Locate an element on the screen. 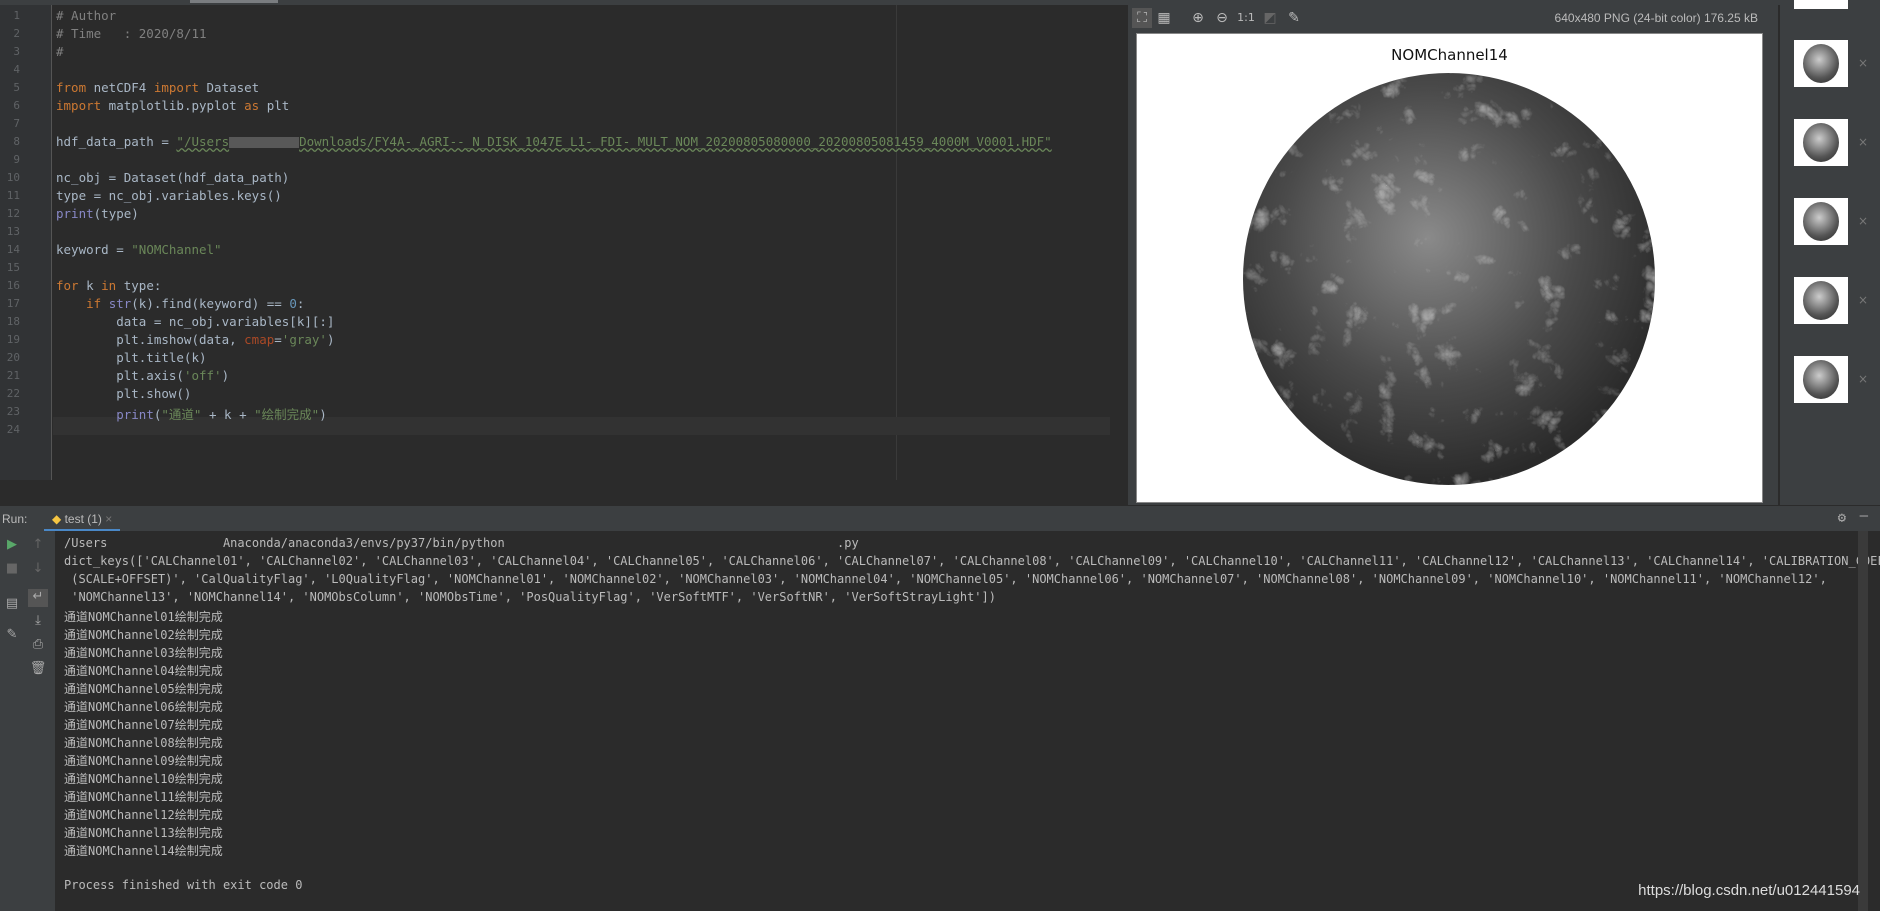 The image size is (1880, 911). stop-icon: ■ is located at coordinates (12, 570).